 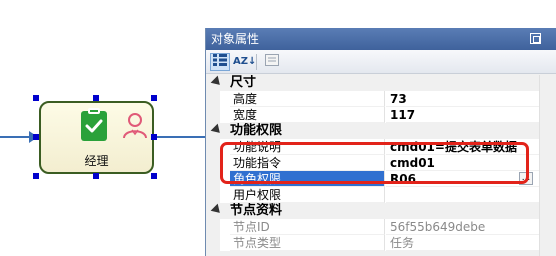 What do you see at coordinates (381, 211) in the screenshot?
I see `category-node-info: 节点资料` at bounding box center [381, 211].